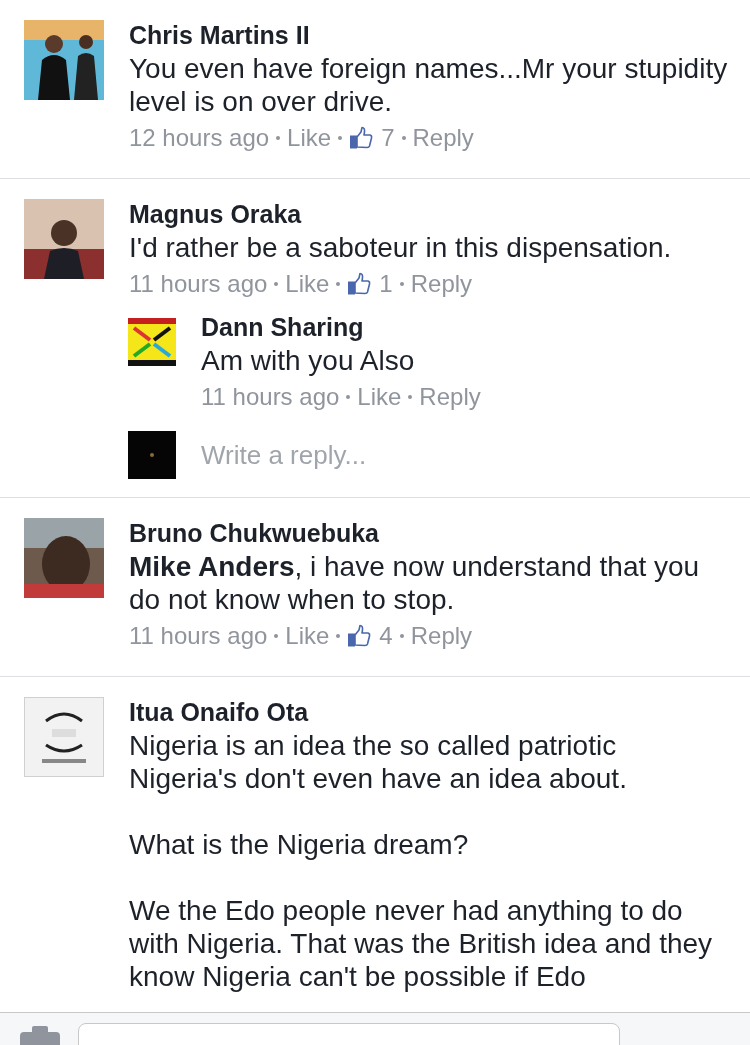 Image resolution: width=750 pixels, height=1045 pixels. What do you see at coordinates (428, 85) in the screenshot?
I see `comment-text: You even have foreign names...Mr your stupidity level is on over drive.` at bounding box center [428, 85].